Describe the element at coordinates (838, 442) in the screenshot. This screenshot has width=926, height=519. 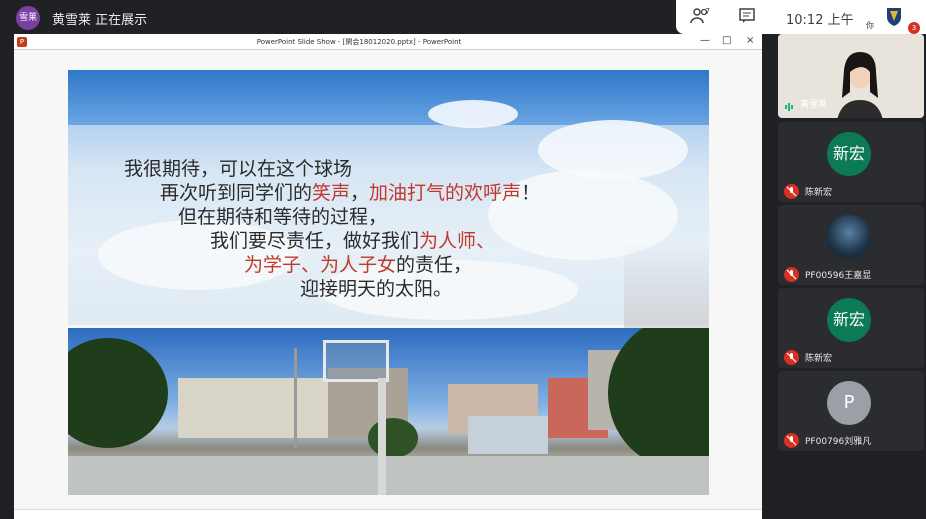
I see `participant-name: PF00796刘雅凡` at that location.